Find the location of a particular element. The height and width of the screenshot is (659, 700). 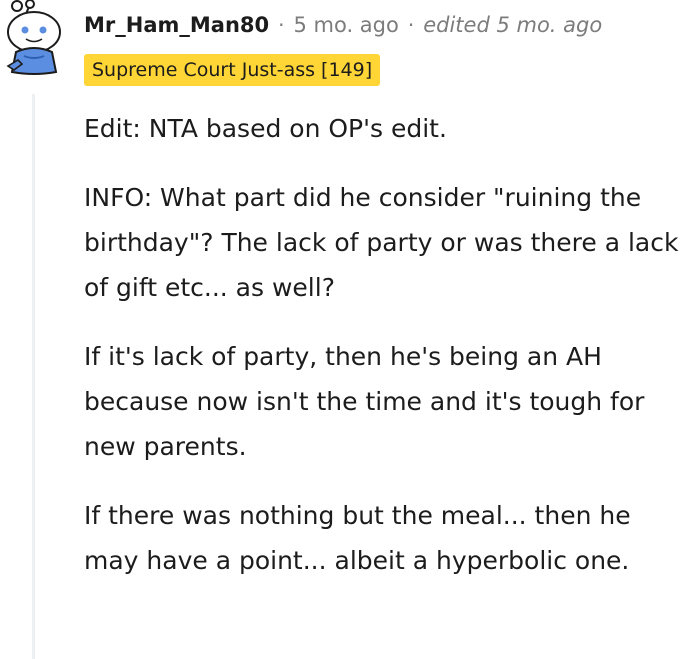

thread-collapse-line is located at coordinates (33, 376).